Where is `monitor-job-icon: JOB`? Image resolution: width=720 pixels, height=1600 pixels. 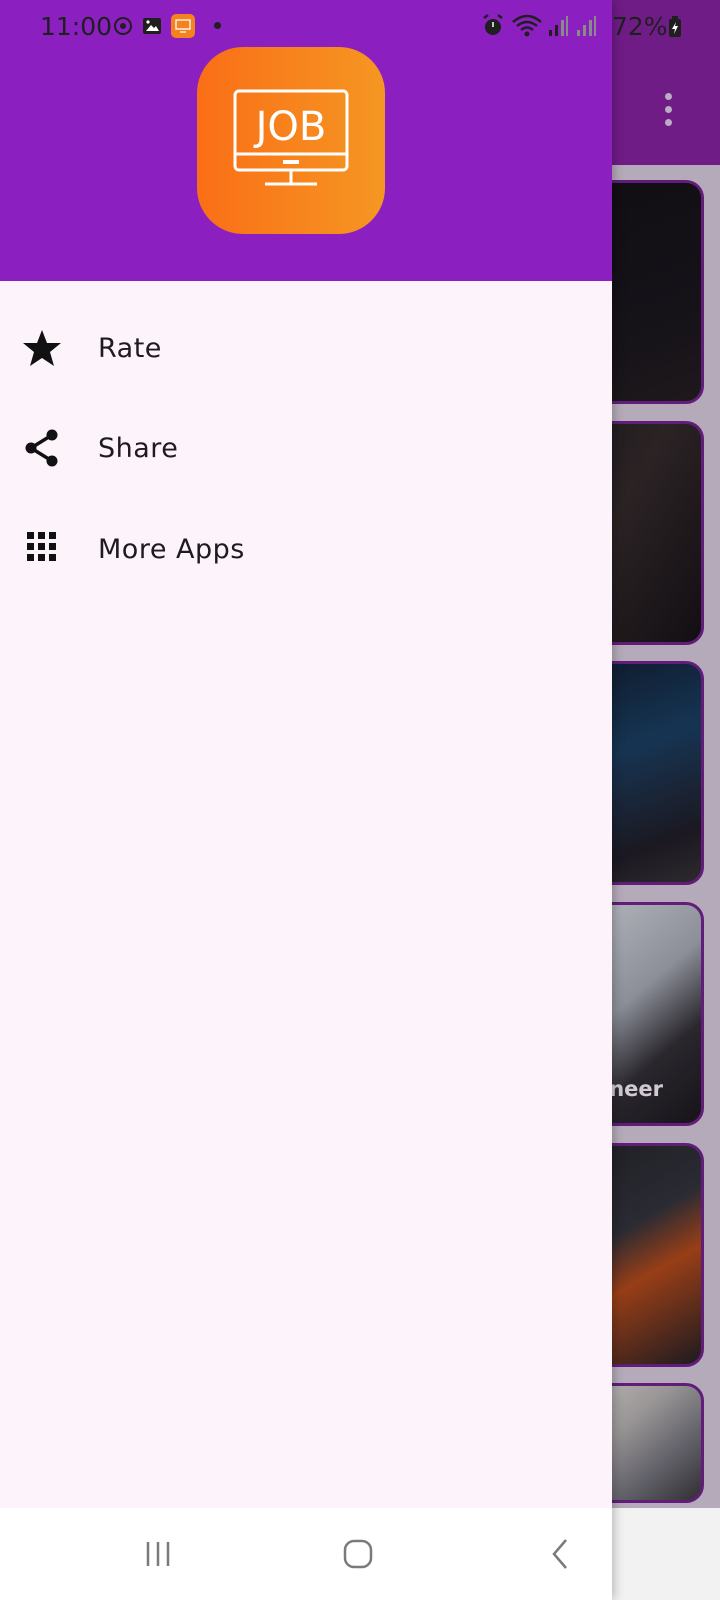 monitor-job-icon: JOB is located at coordinates (291, 137).